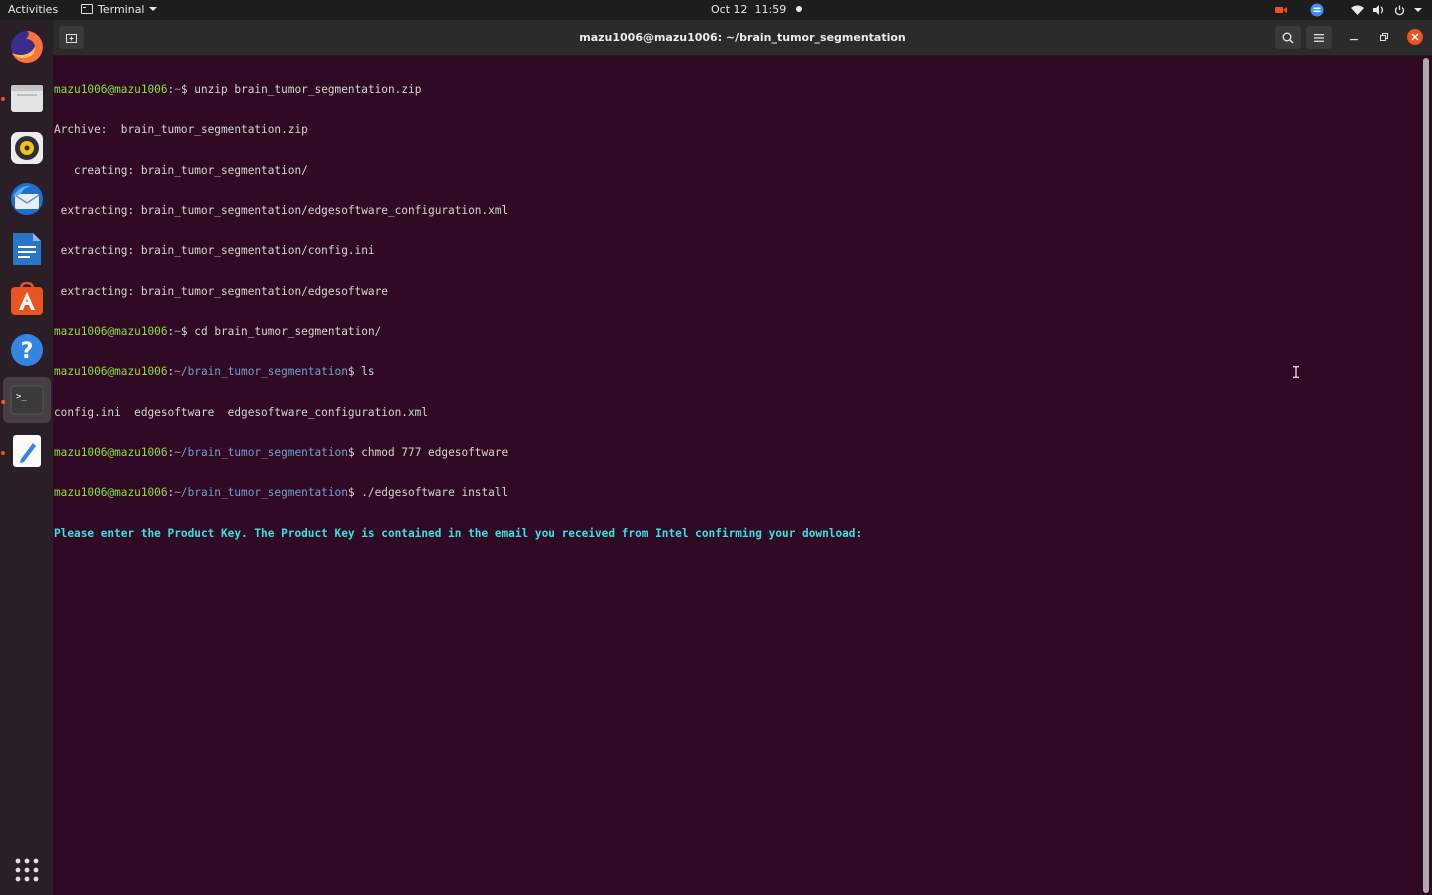 This screenshot has height=895, width=1432. I want to click on dock-thunderbird, so click(27, 199).